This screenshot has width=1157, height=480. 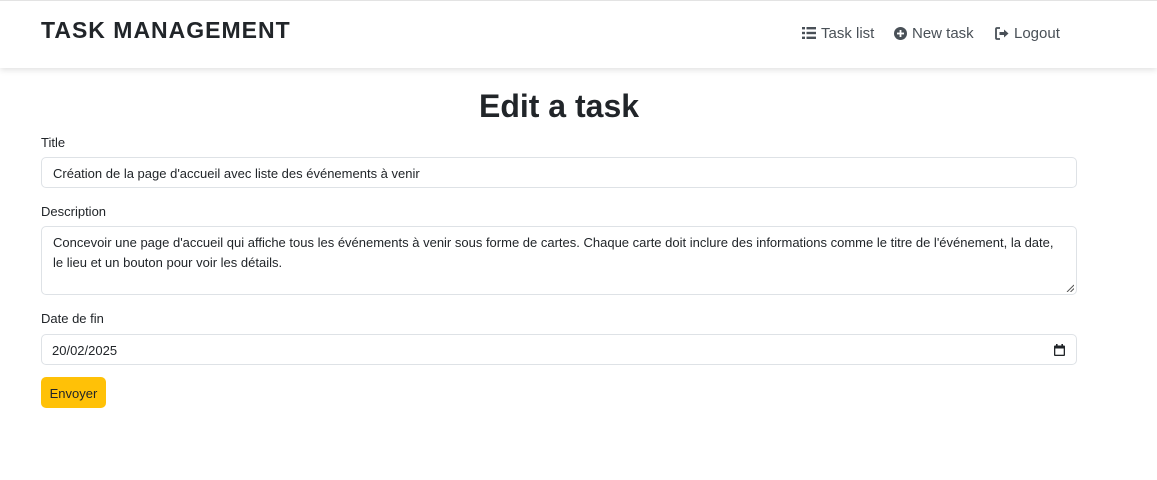 What do you see at coordinates (809, 33) in the screenshot?
I see `list-icon` at bounding box center [809, 33].